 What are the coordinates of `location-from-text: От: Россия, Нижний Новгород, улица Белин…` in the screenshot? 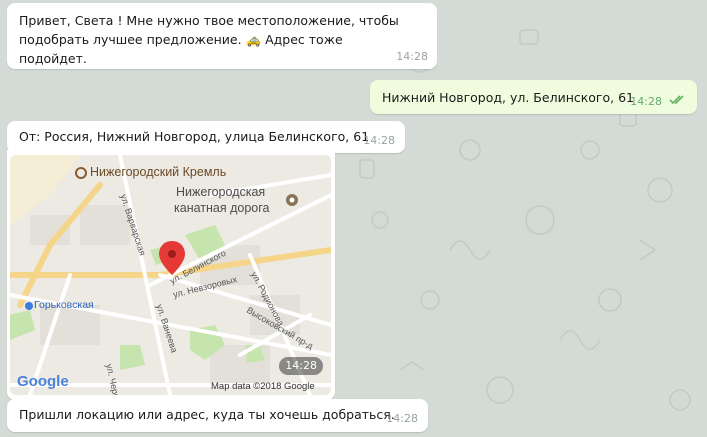 It's located at (194, 136).